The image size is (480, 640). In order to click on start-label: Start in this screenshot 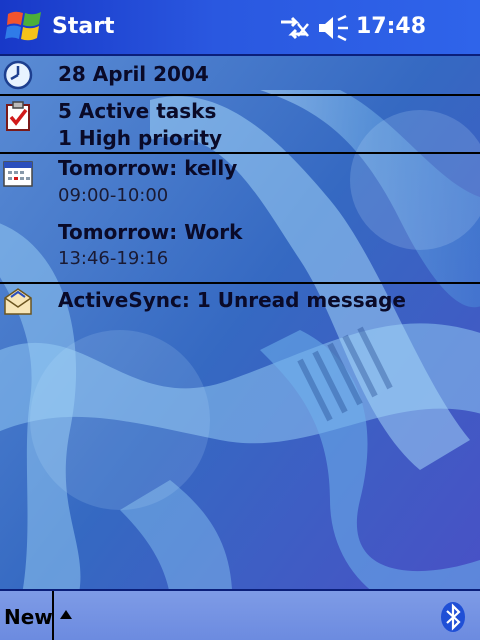, I will do `click(83, 26)`.